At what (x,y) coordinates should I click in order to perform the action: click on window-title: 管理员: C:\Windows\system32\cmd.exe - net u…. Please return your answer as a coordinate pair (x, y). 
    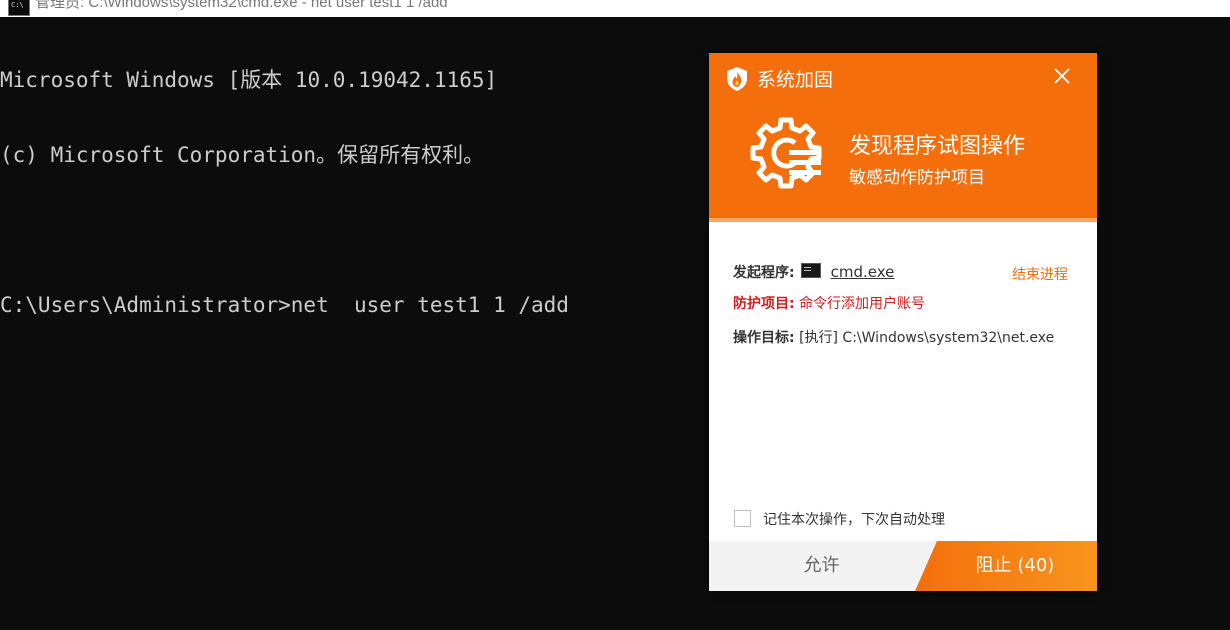
    Looking at the image, I should click on (241, 5).